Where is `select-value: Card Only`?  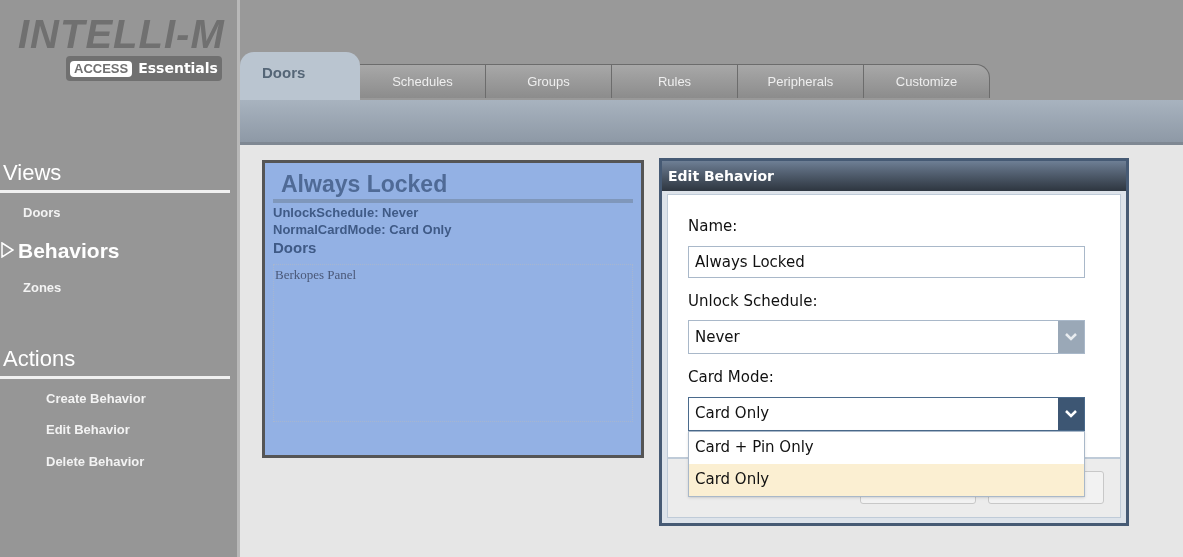 select-value: Card Only is located at coordinates (732, 414).